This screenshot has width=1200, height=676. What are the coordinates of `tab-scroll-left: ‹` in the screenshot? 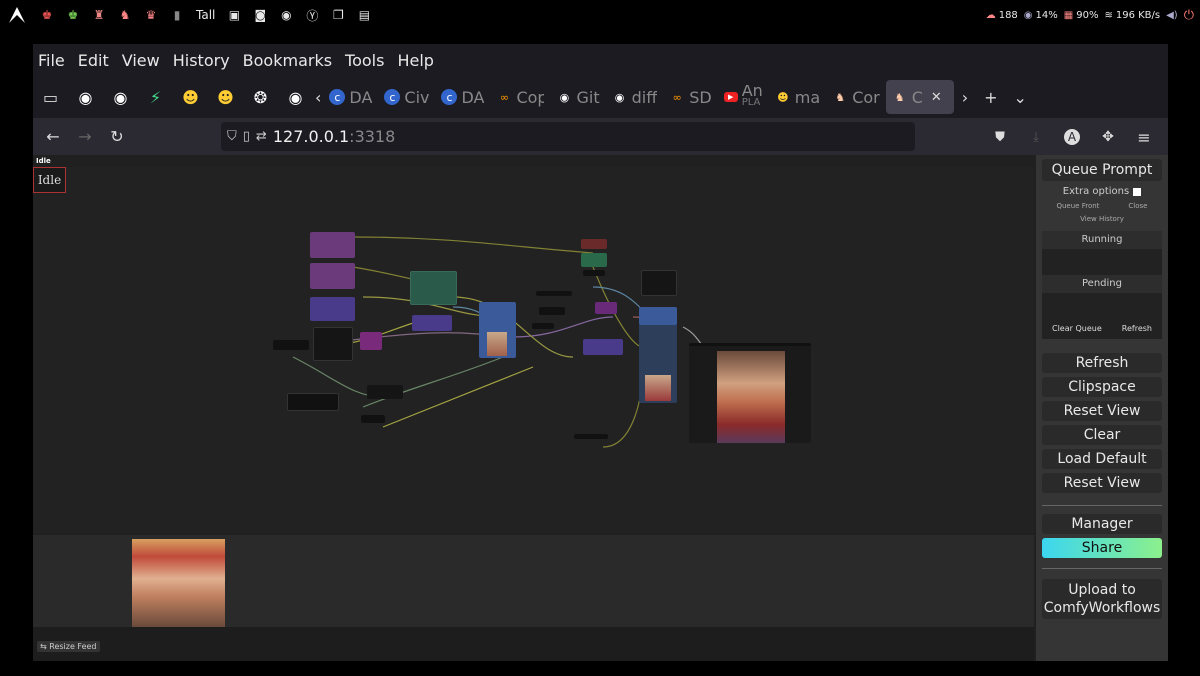 It's located at (318, 97).